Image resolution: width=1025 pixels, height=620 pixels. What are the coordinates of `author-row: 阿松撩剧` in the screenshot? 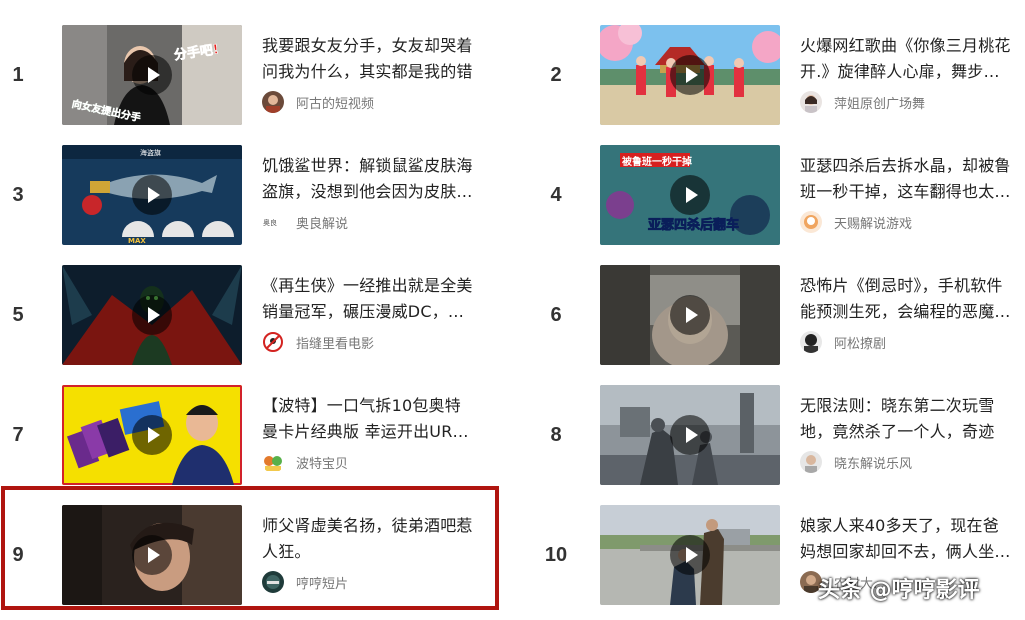 It's located at (843, 342).